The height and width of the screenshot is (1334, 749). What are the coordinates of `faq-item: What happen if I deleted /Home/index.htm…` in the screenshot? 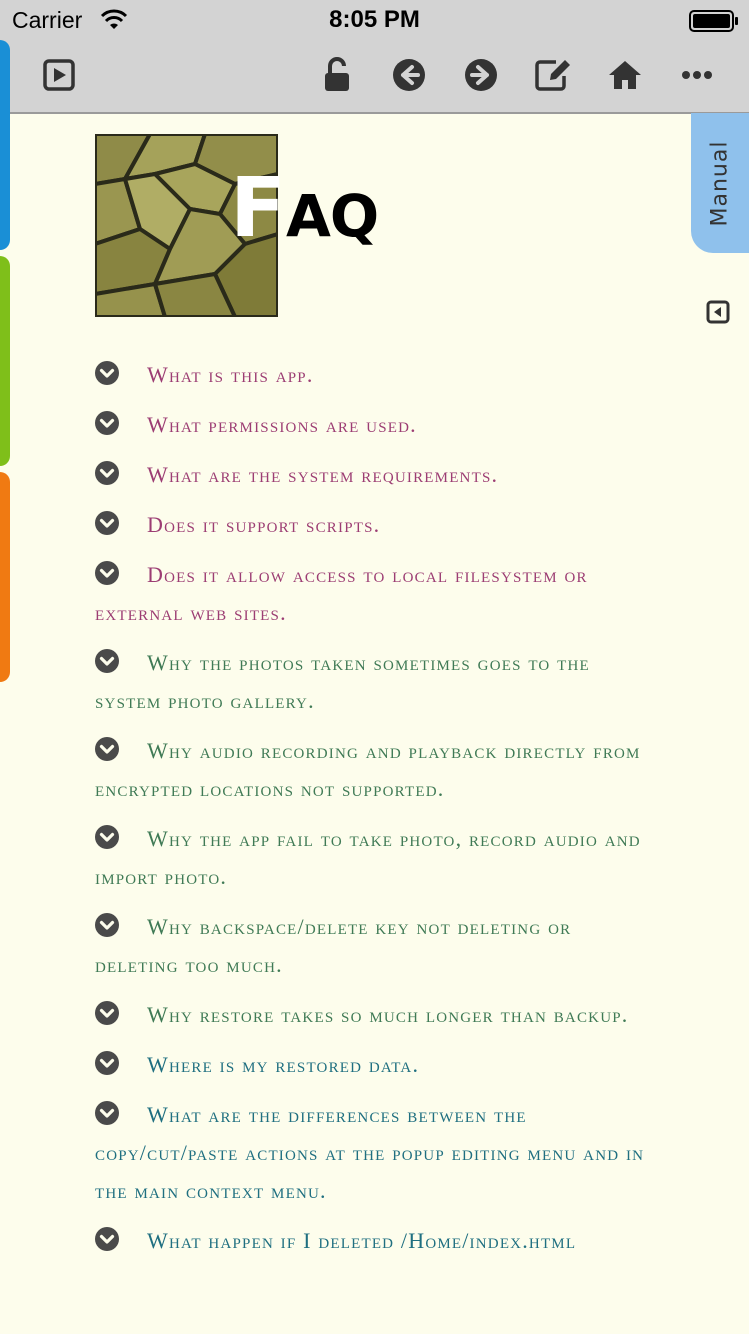 It's located at (375, 1241).